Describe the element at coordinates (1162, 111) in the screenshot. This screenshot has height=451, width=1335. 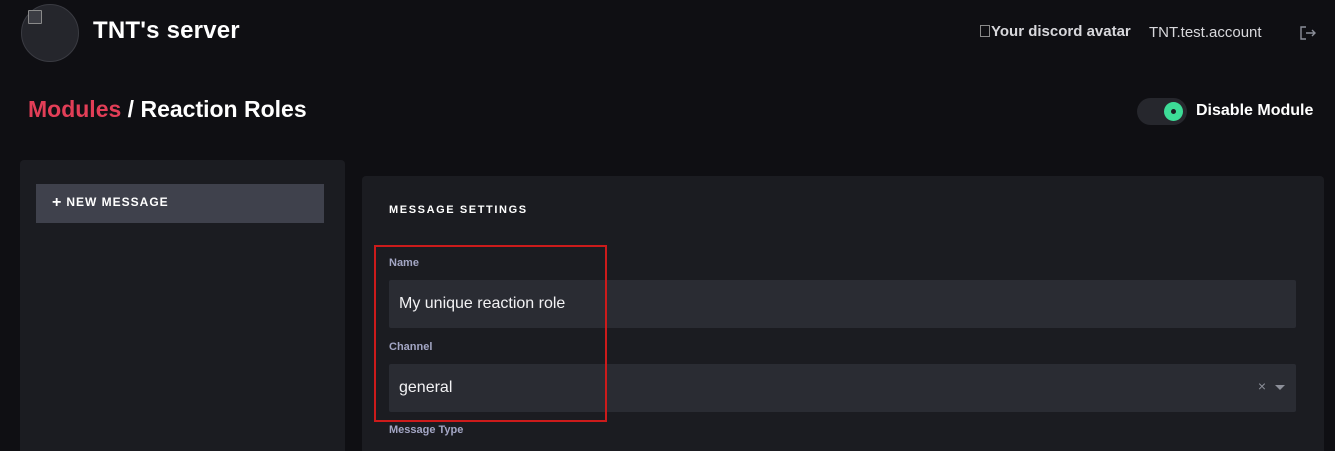
I see `disable-module-toggle` at that location.